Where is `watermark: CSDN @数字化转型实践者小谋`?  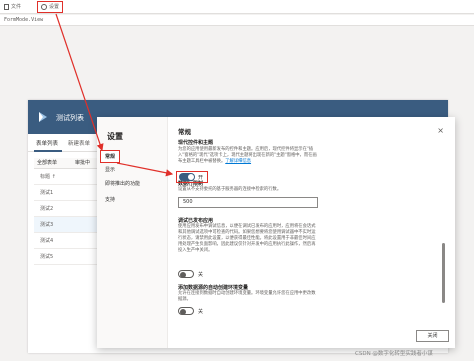 watermark: CSDN @数字化转型实践者小谋 is located at coordinates (394, 354).